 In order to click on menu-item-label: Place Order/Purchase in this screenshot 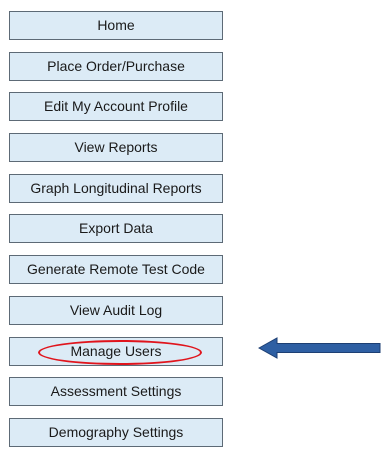, I will do `click(116, 65)`.